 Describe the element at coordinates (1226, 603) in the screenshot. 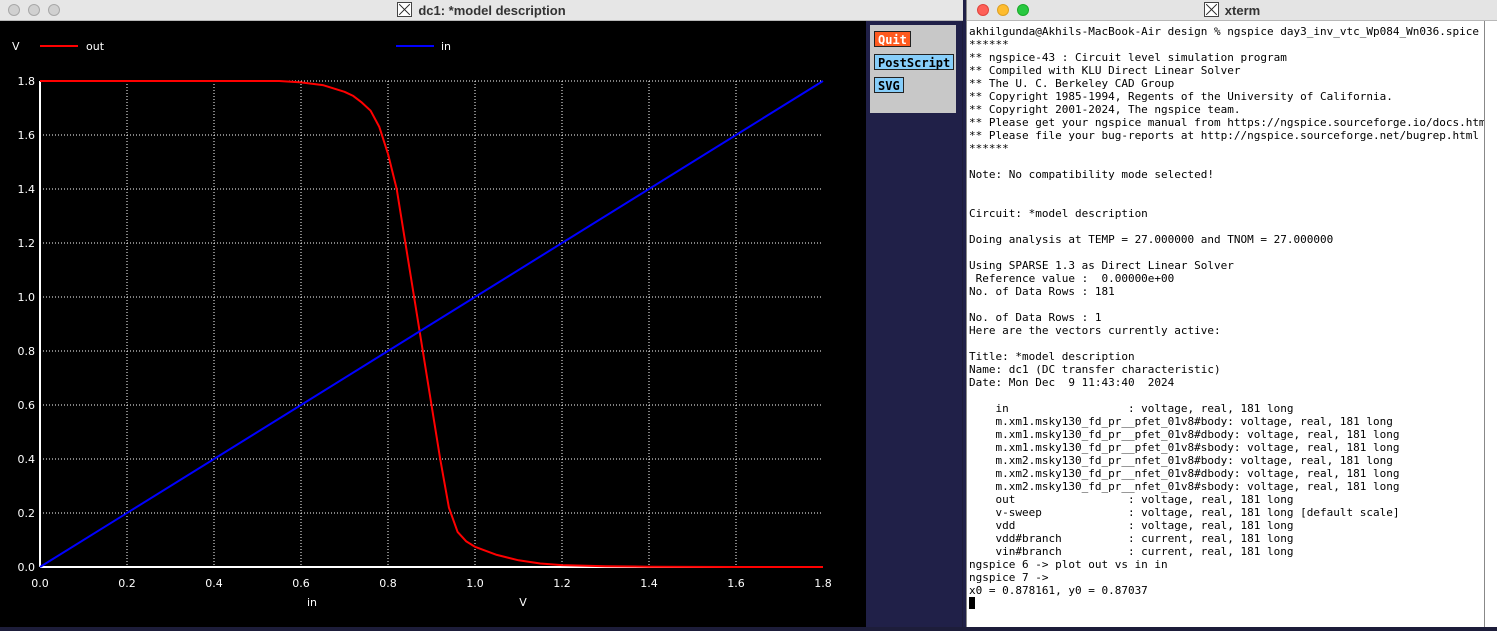

I see `terminal-cursor-line` at that location.